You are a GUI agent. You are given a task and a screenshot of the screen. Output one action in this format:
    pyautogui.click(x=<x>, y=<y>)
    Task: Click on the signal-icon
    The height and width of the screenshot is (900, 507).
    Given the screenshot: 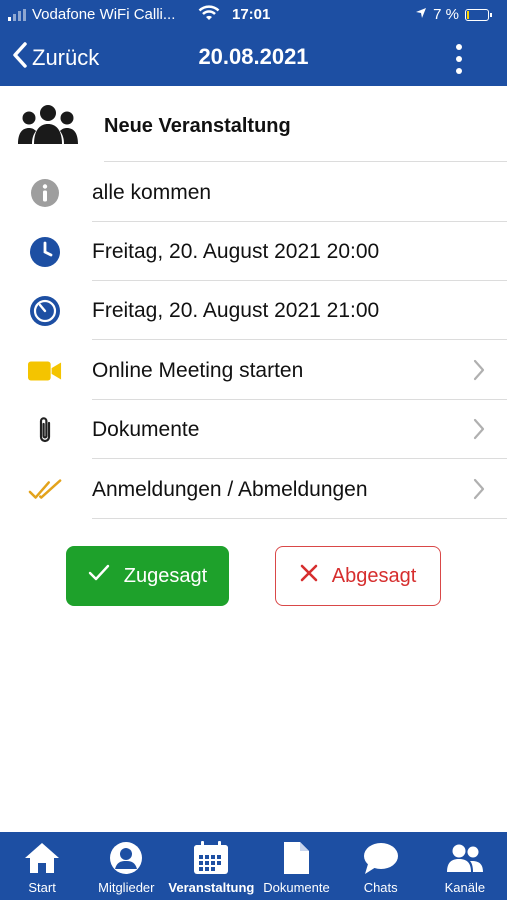 What is the action you would take?
    pyautogui.click(x=17, y=14)
    